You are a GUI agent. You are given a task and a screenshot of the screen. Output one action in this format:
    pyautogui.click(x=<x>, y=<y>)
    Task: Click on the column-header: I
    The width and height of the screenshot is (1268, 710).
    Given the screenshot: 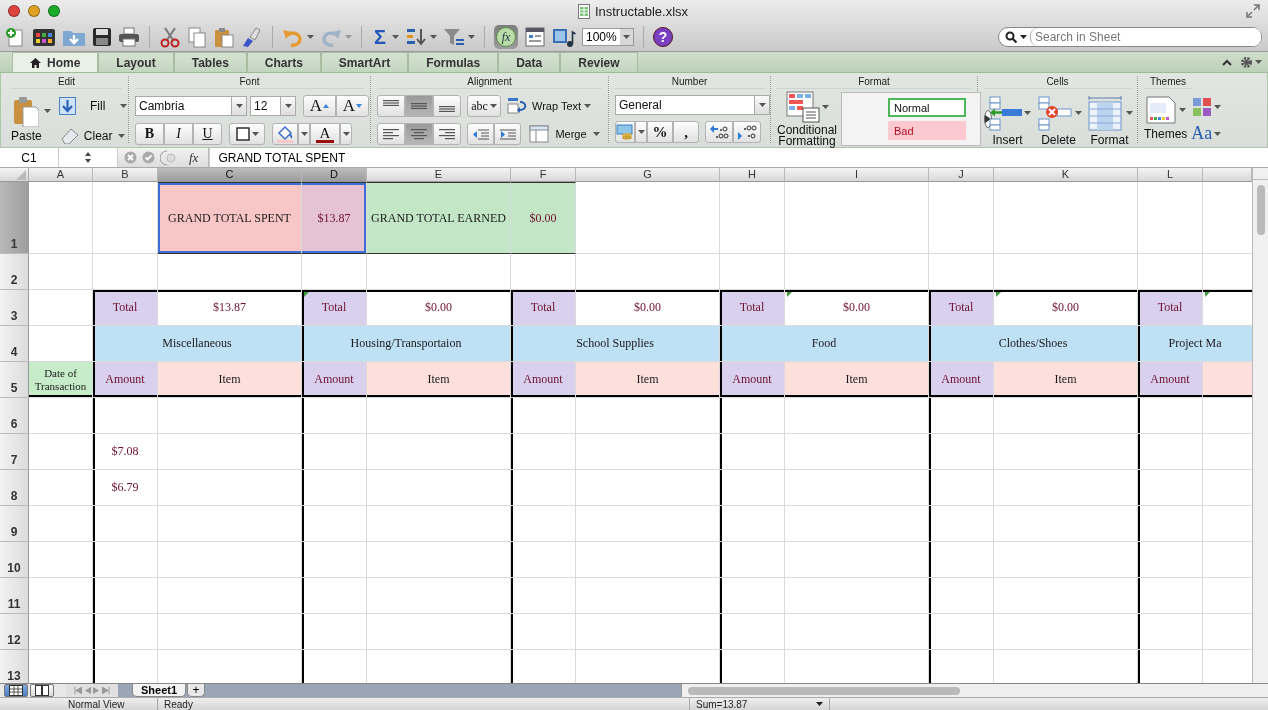 What is the action you would take?
    pyautogui.click(x=857, y=175)
    